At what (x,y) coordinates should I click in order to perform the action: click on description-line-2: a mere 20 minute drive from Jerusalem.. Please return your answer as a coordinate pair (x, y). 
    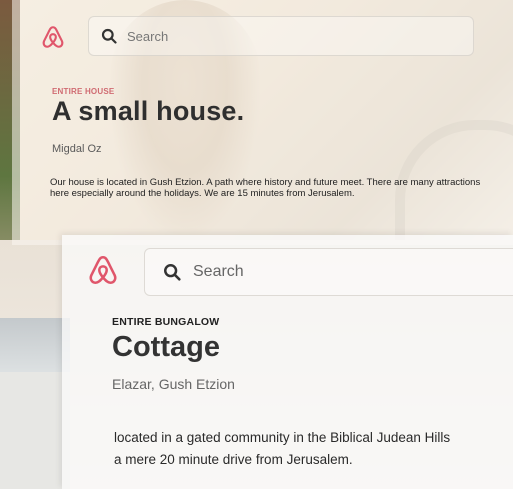
    Looking at the image, I should click on (233, 460).